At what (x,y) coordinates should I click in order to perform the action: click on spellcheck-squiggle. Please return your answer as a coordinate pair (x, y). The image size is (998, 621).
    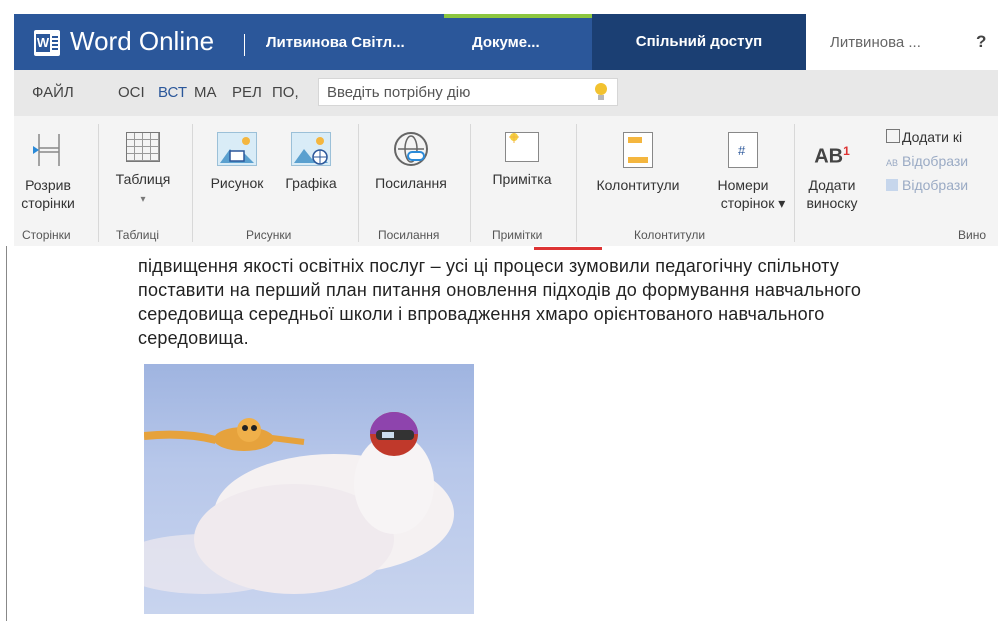
    Looking at the image, I should click on (568, 248).